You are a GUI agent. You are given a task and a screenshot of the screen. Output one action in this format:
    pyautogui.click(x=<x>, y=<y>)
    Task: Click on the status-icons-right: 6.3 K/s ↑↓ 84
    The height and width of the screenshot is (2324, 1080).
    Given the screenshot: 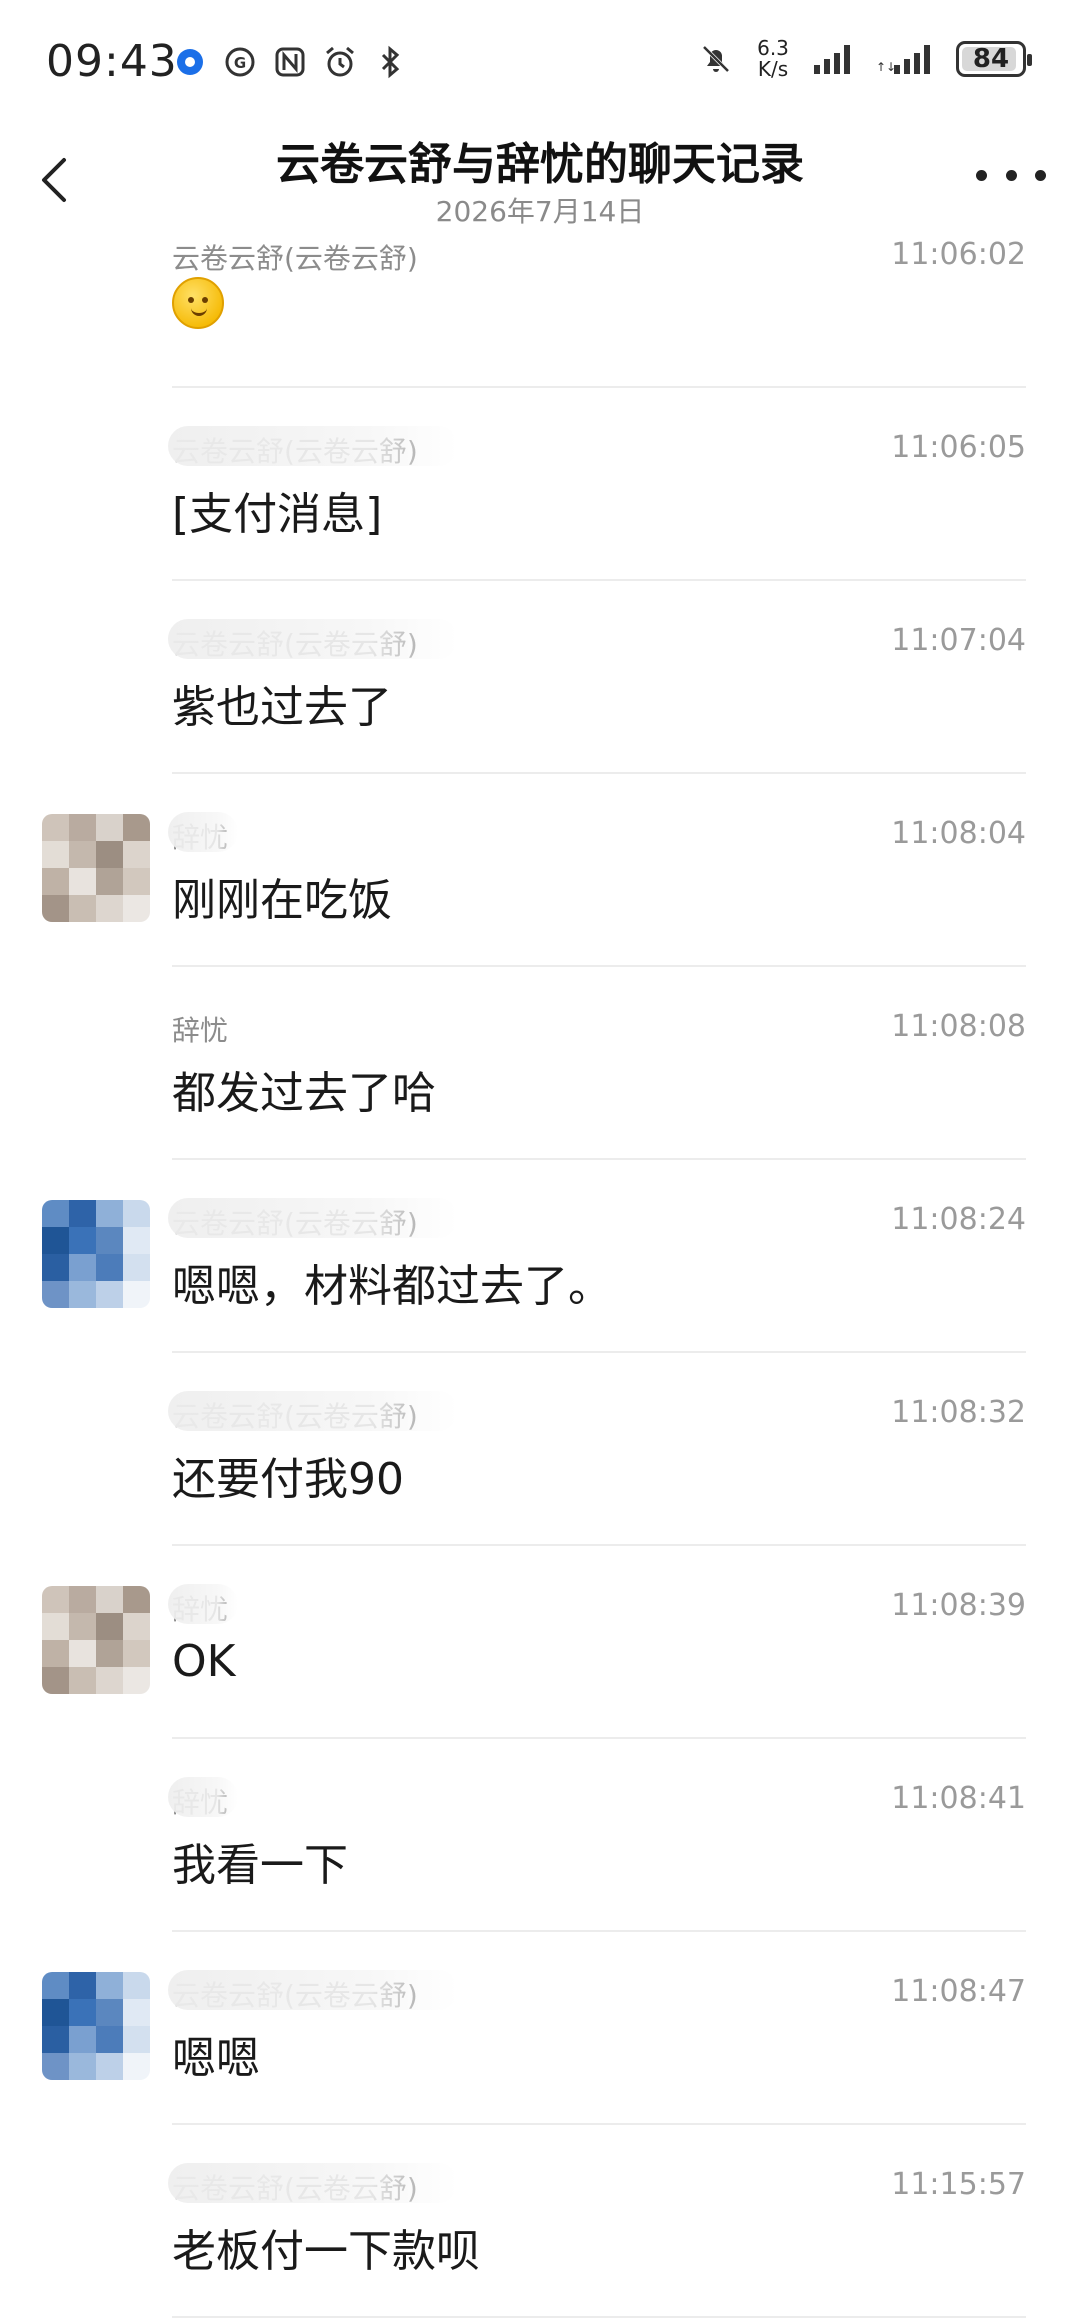 What is the action you would take?
    pyautogui.click(x=865, y=59)
    